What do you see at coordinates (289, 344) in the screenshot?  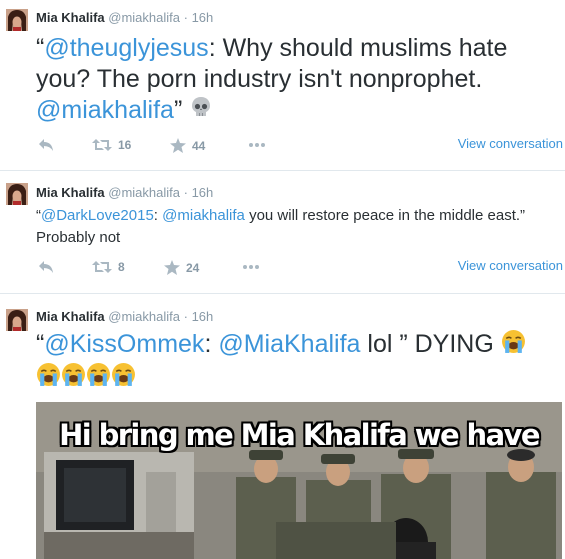 I see `mention-link: @MiaKhalifa` at bounding box center [289, 344].